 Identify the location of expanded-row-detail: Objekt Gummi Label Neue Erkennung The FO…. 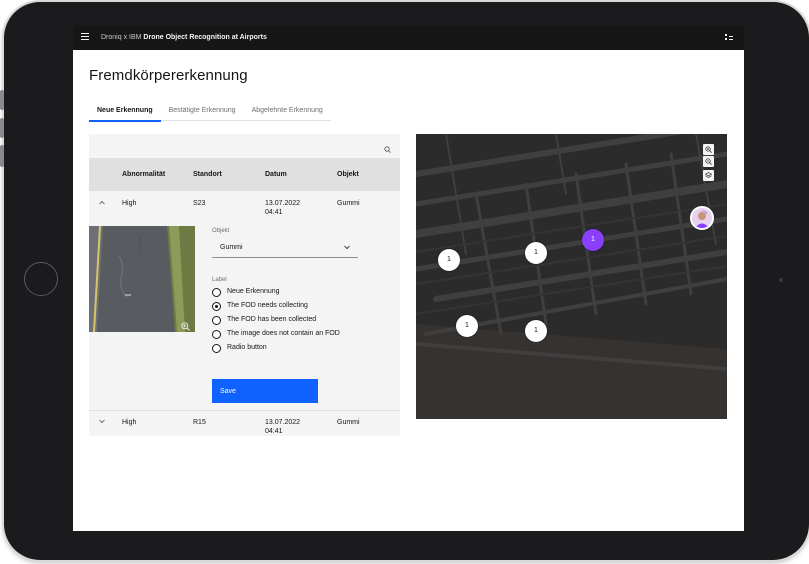
(244, 318).